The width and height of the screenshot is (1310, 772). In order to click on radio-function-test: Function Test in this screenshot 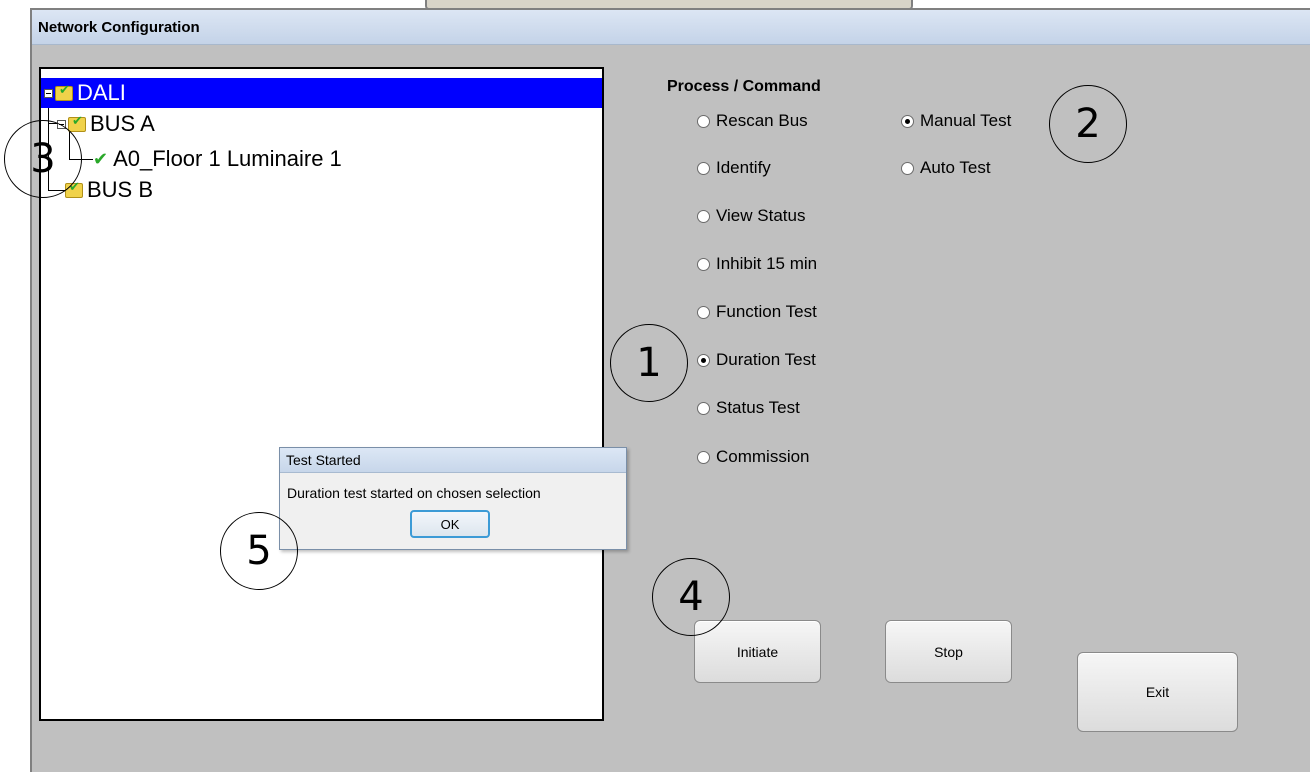, I will do `click(757, 312)`.